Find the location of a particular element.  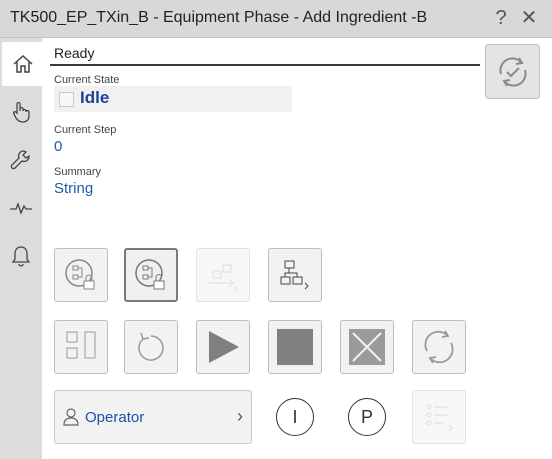

hierarchy-button is located at coordinates (295, 275).